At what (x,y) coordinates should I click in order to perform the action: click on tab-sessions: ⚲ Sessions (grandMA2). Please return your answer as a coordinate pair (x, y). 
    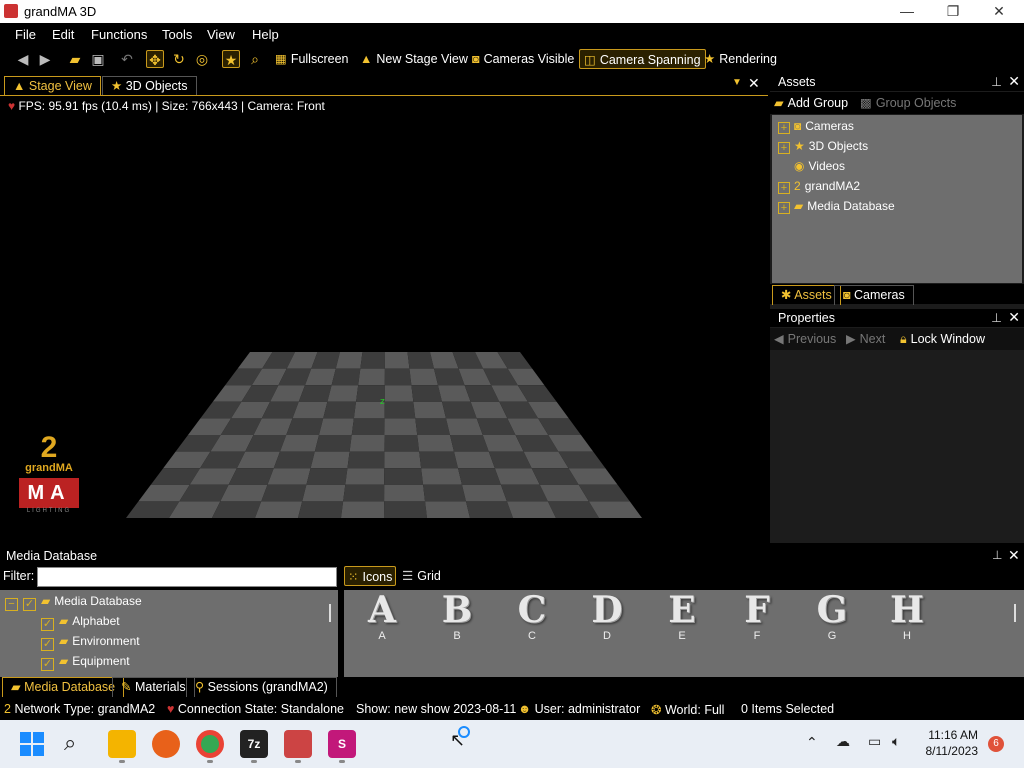
    Looking at the image, I should click on (261, 687).